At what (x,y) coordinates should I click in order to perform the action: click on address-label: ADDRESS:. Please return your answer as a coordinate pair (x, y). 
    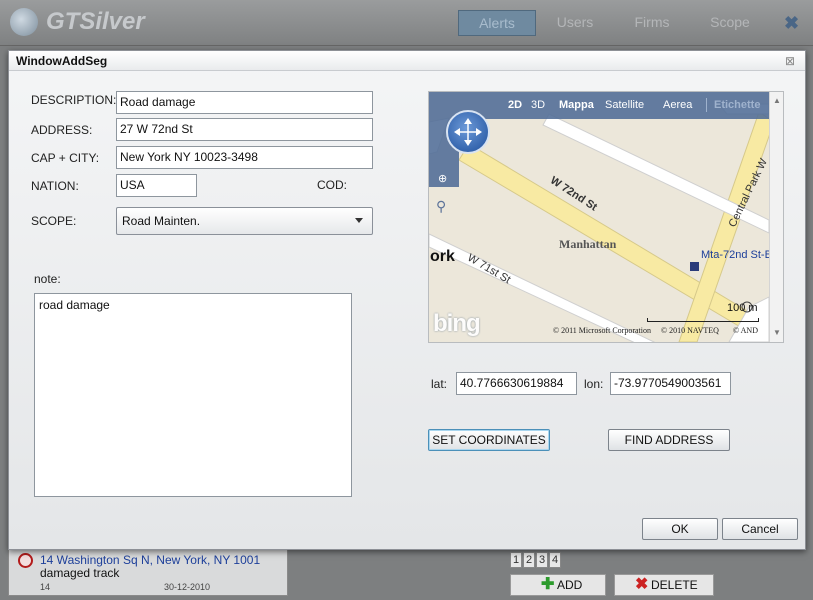
    Looking at the image, I should click on (62, 130).